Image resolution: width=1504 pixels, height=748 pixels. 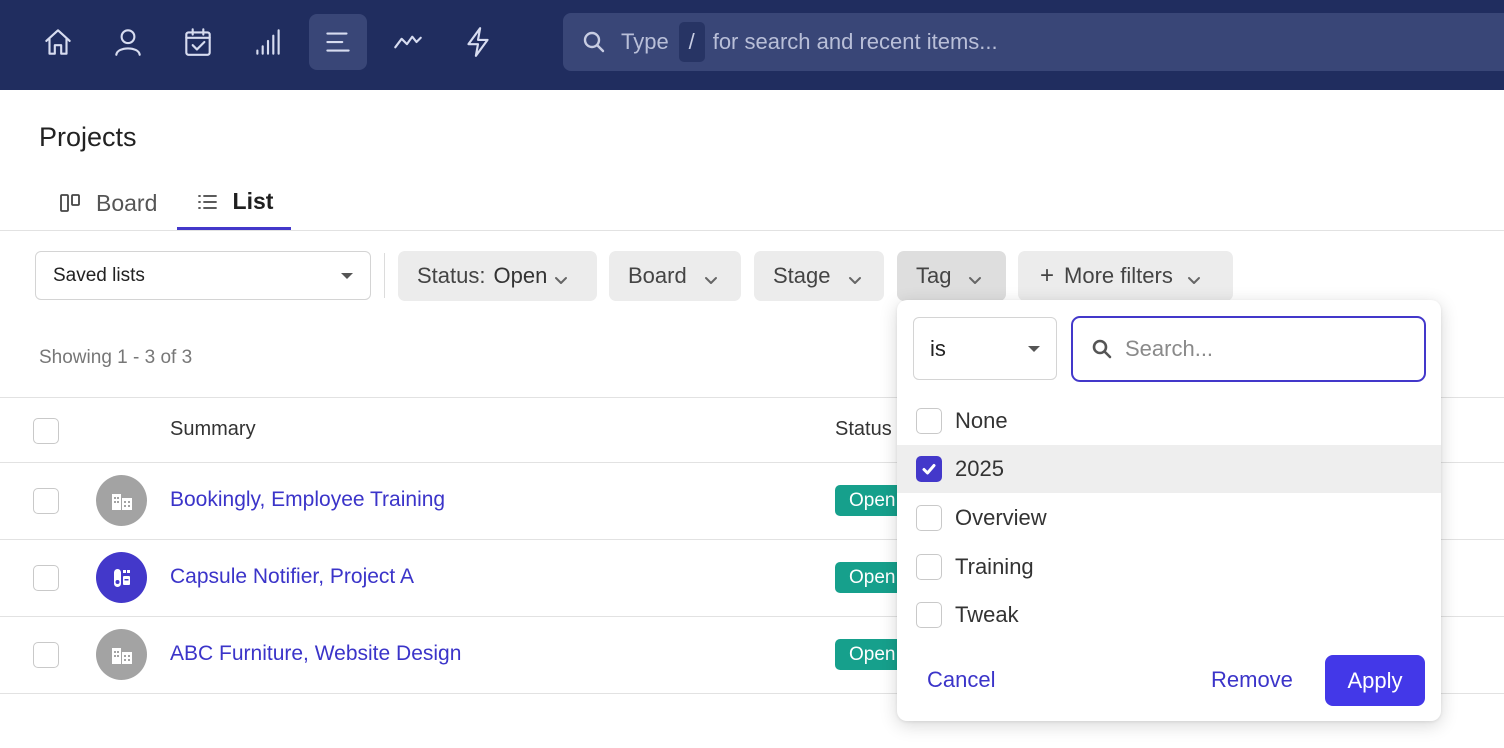 What do you see at coordinates (979, 468) in the screenshot?
I see `option-label: 2025` at bounding box center [979, 468].